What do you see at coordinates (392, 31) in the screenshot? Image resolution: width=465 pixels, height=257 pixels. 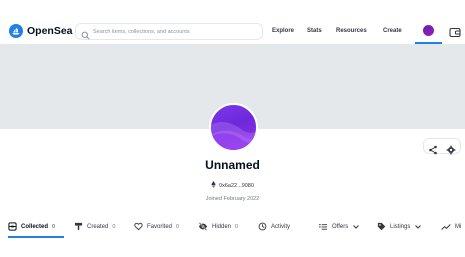 I see `nav-create: Create` at bounding box center [392, 31].